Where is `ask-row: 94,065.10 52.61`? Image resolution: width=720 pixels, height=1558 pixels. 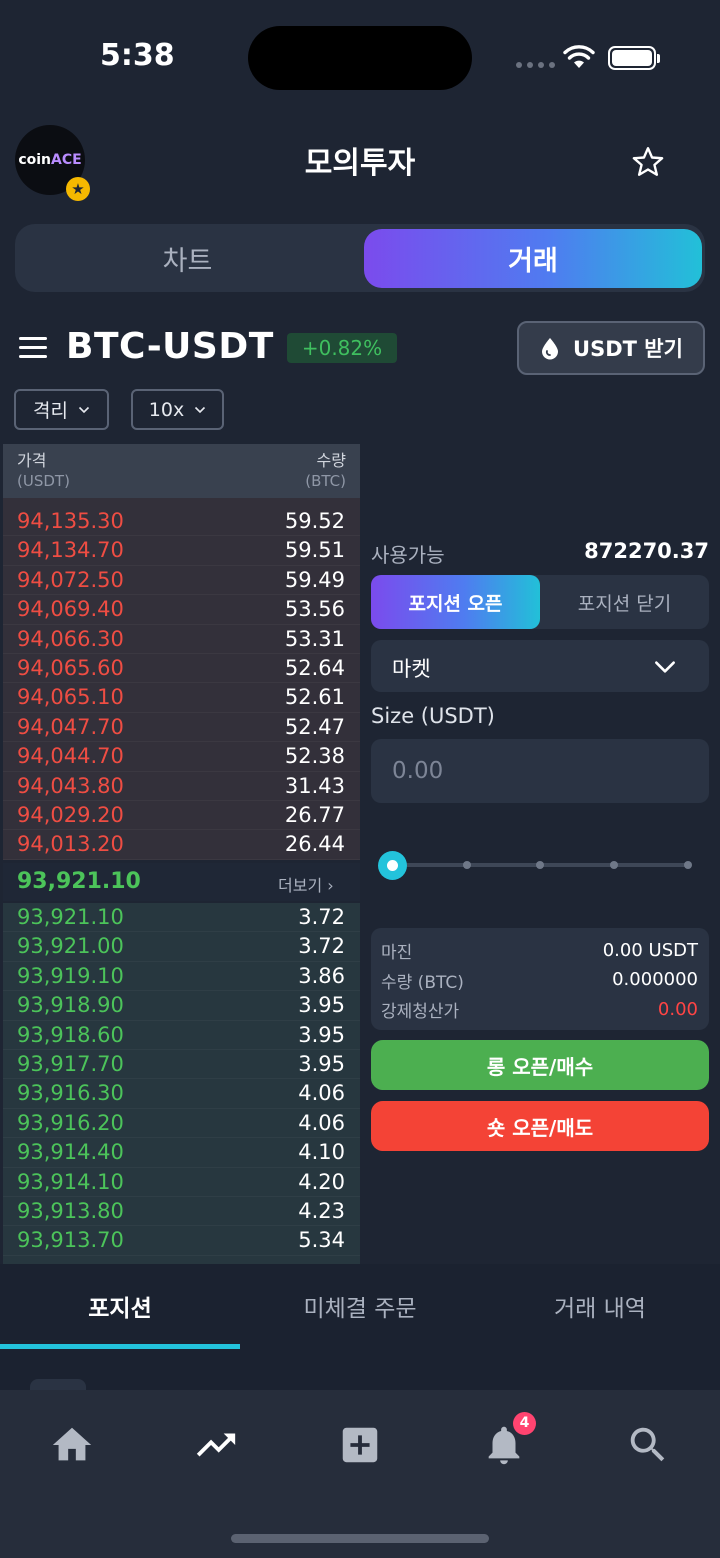
ask-row: 94,065.10 52.61 is located at coordinates (181, 698).